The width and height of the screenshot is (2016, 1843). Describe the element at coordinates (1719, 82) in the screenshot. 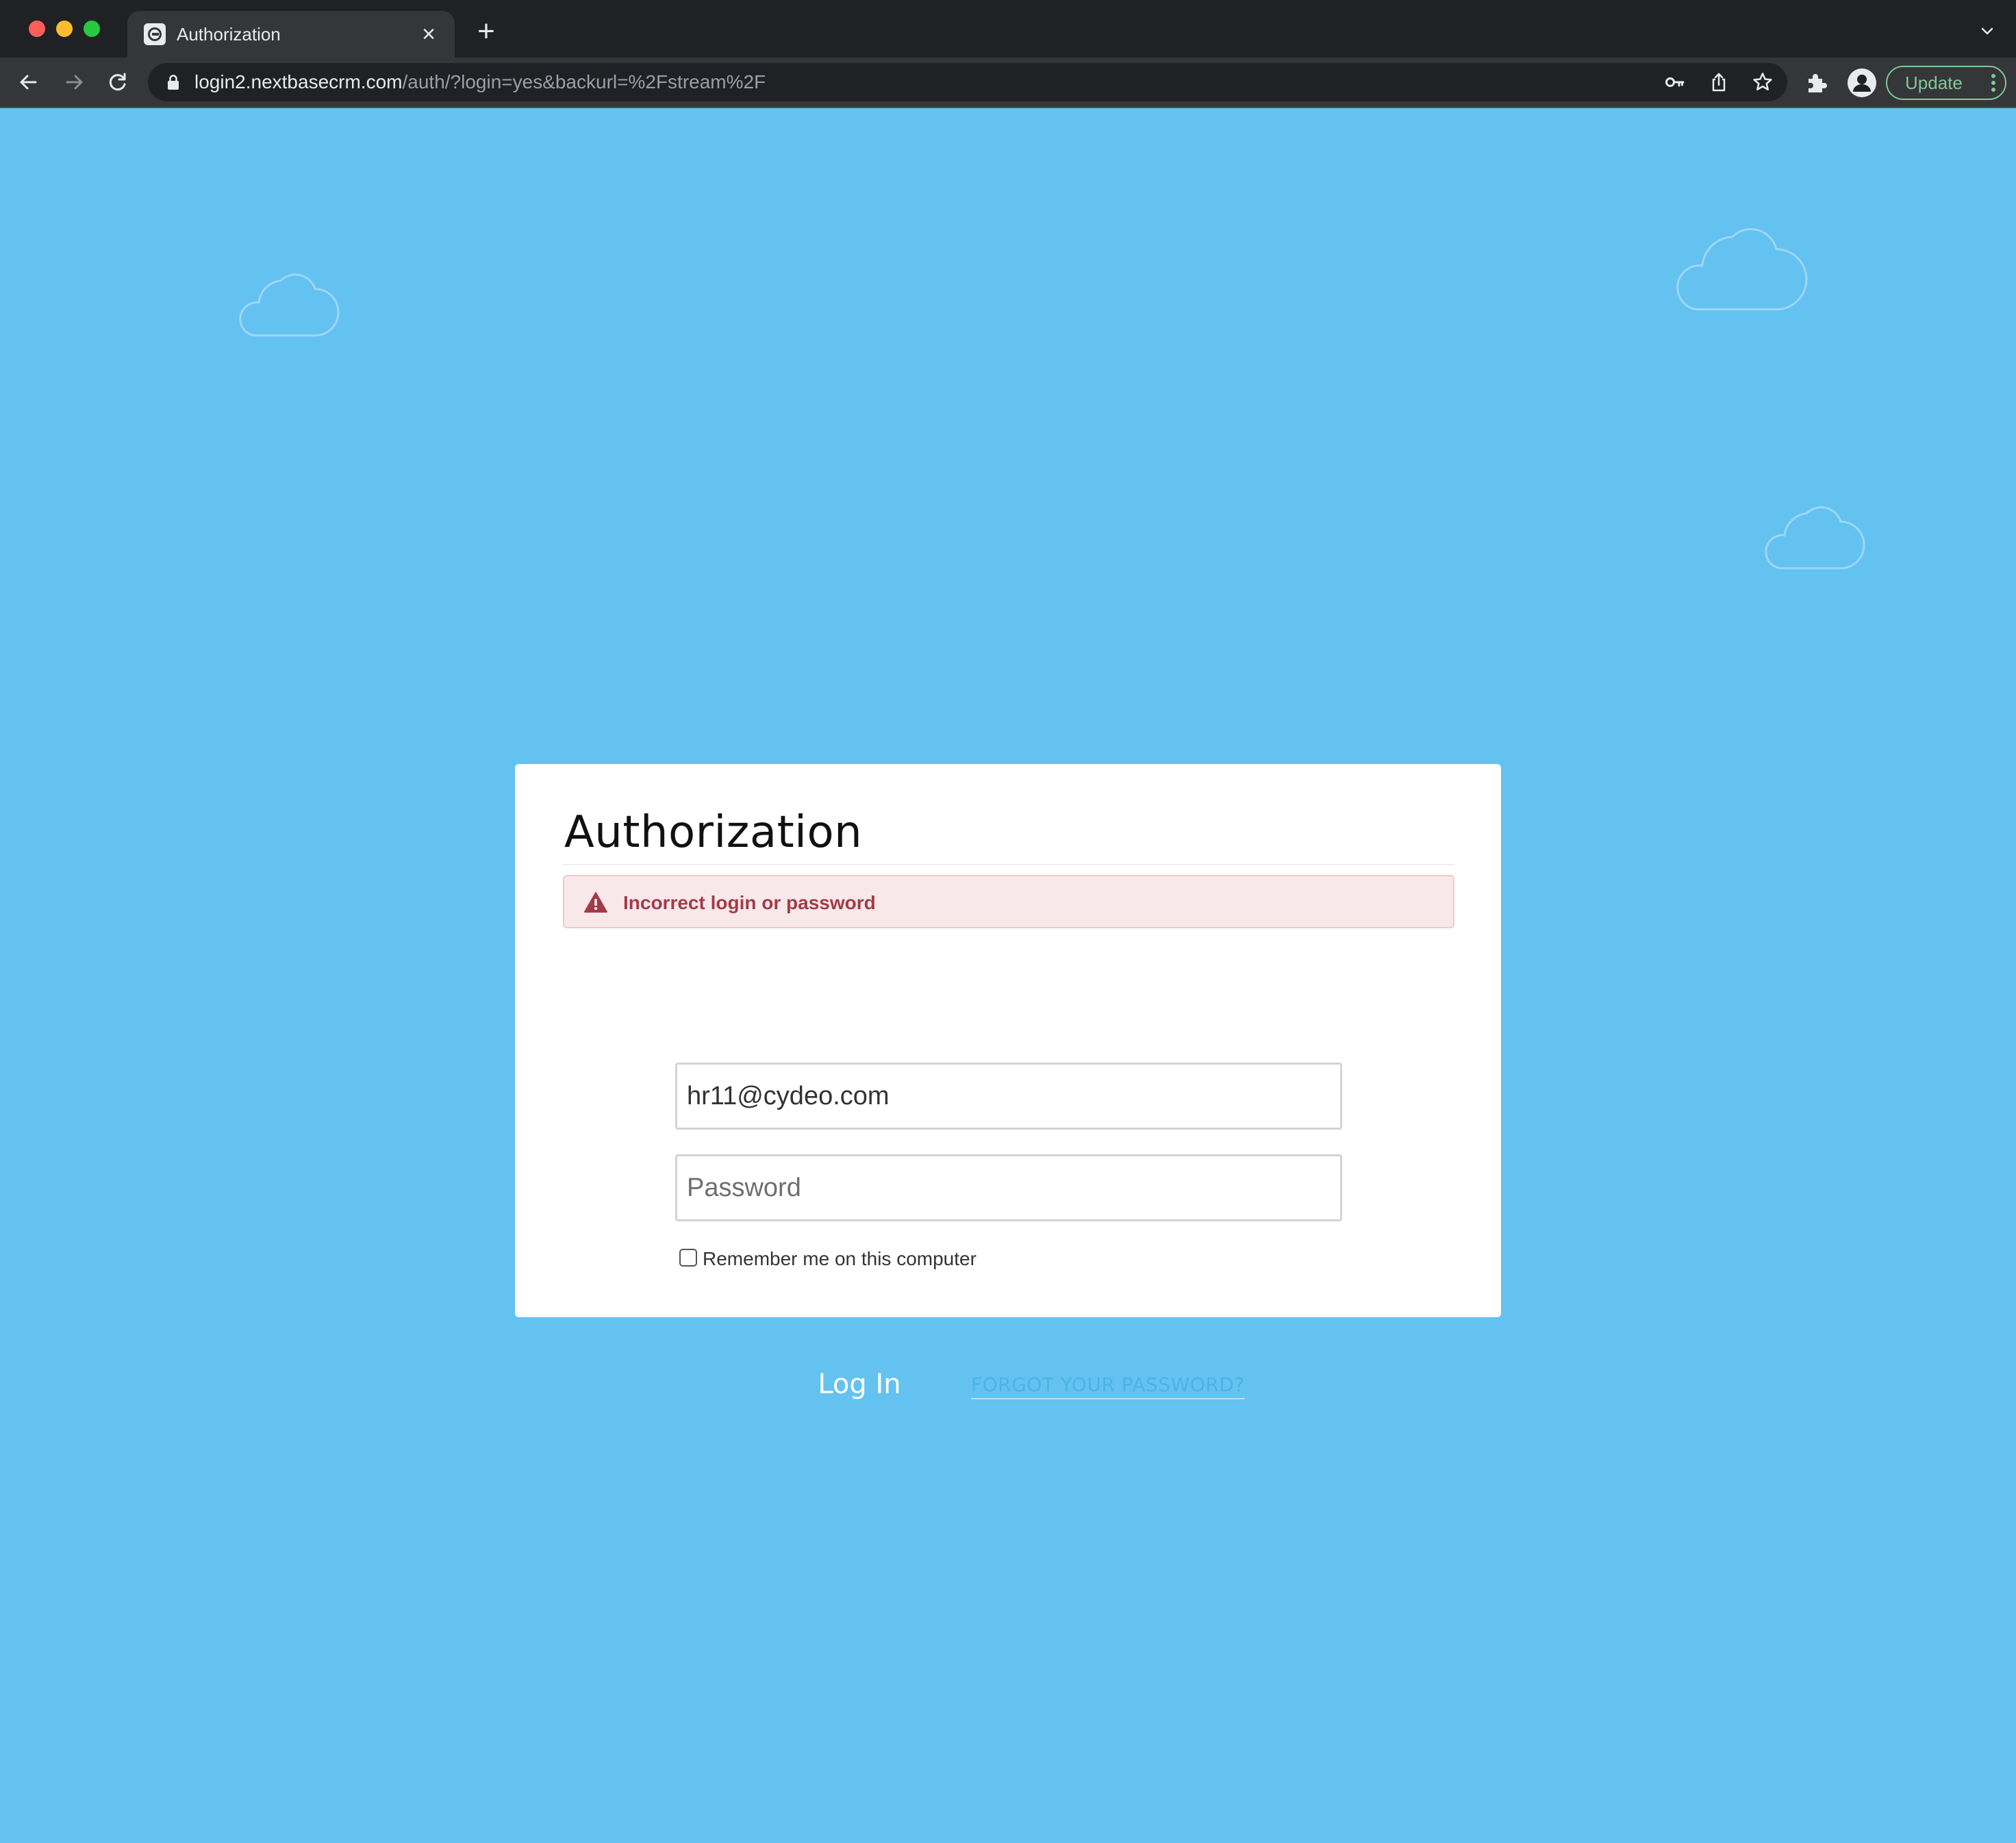

I see `share-icon` at that location.